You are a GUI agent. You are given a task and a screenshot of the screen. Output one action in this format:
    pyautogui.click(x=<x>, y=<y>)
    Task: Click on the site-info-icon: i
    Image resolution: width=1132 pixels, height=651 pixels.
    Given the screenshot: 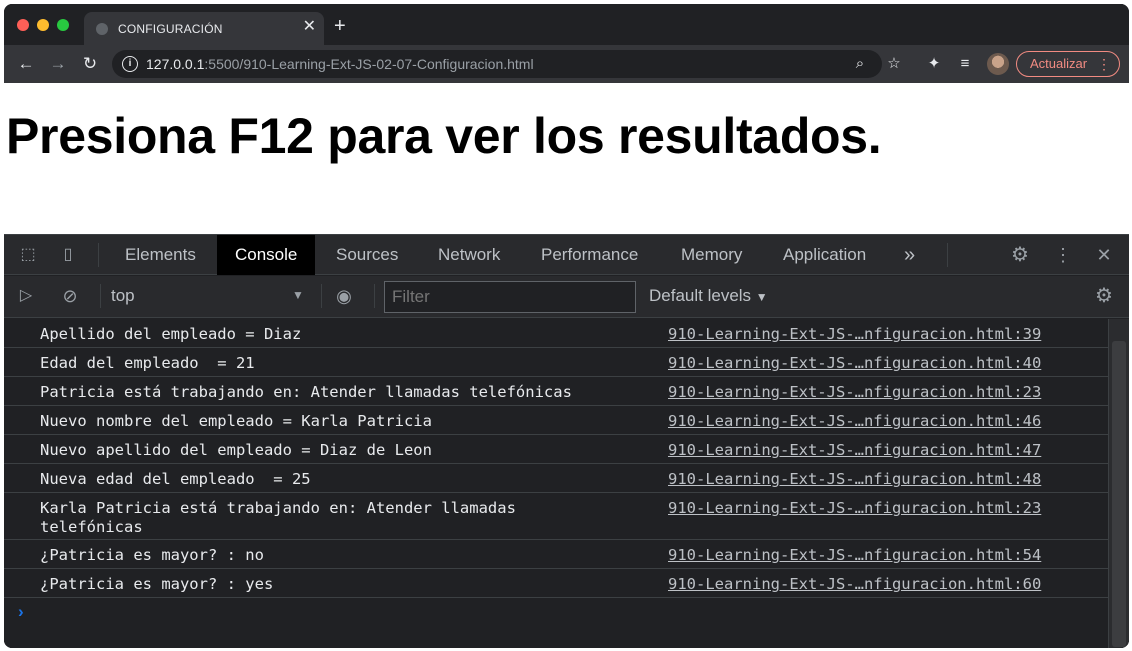 What is the action you would take?
    pyautogui.click(x=130, y=64)
    